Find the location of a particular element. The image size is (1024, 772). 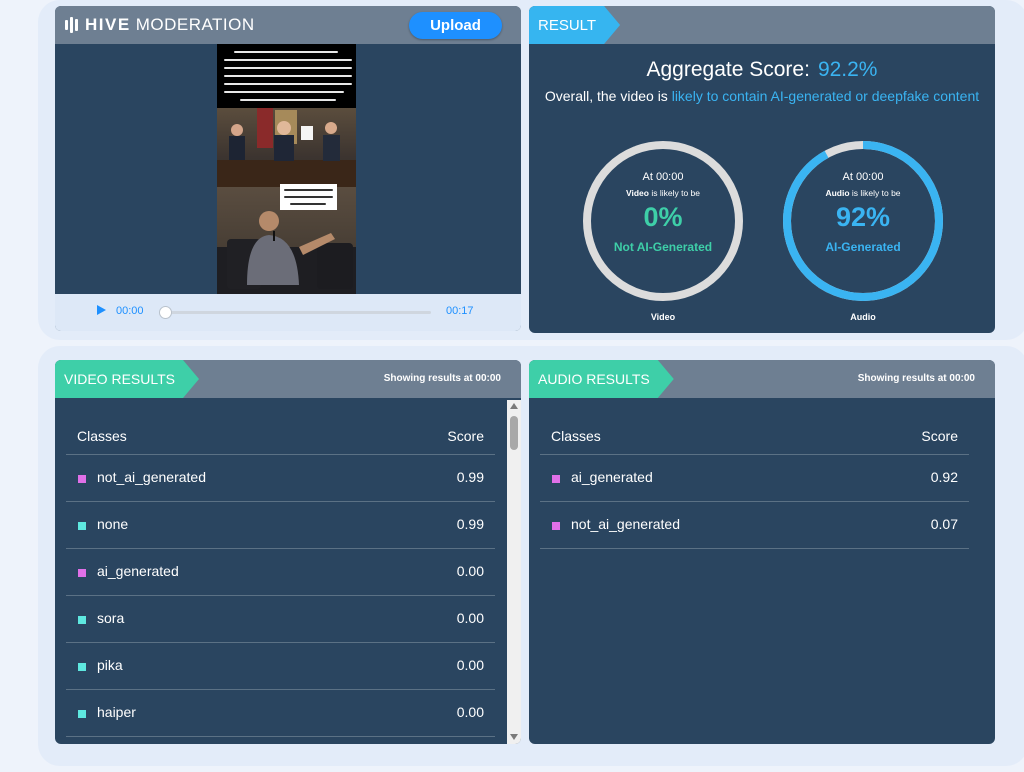

video-scene-meeting is located at coordinates (286, 147).